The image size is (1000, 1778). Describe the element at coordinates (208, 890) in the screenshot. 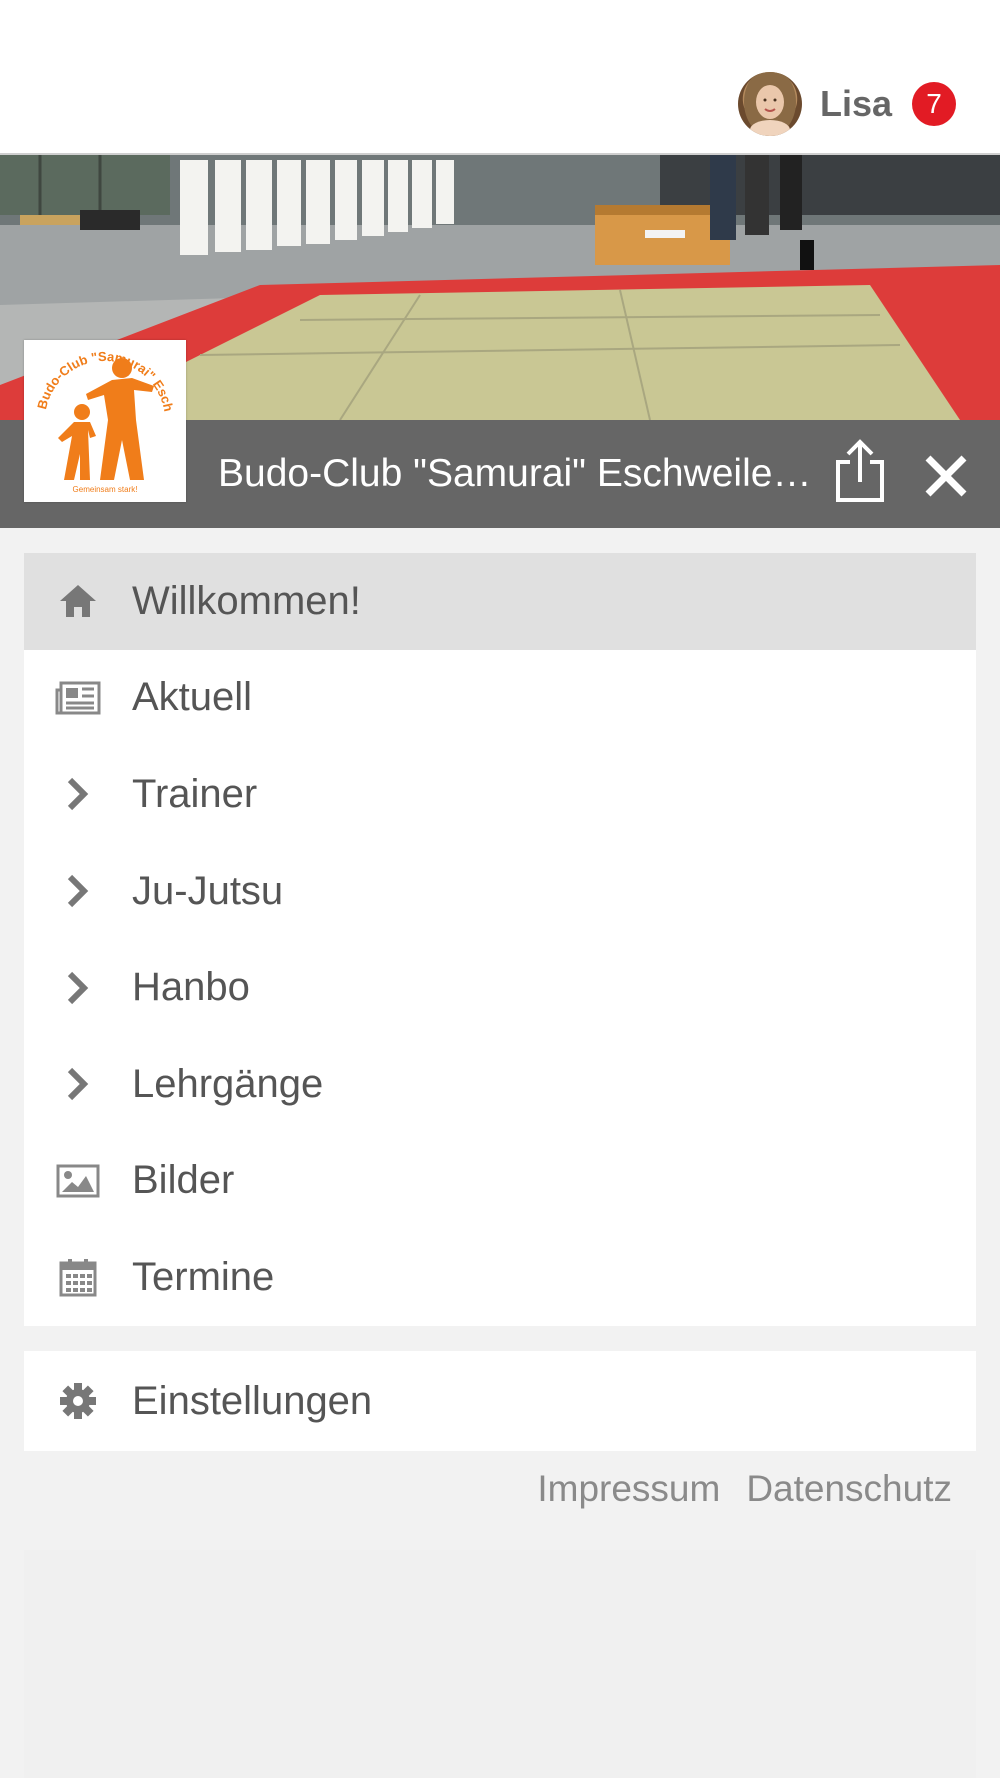

I see `menu-label: Ju-Jutsu` at that location.